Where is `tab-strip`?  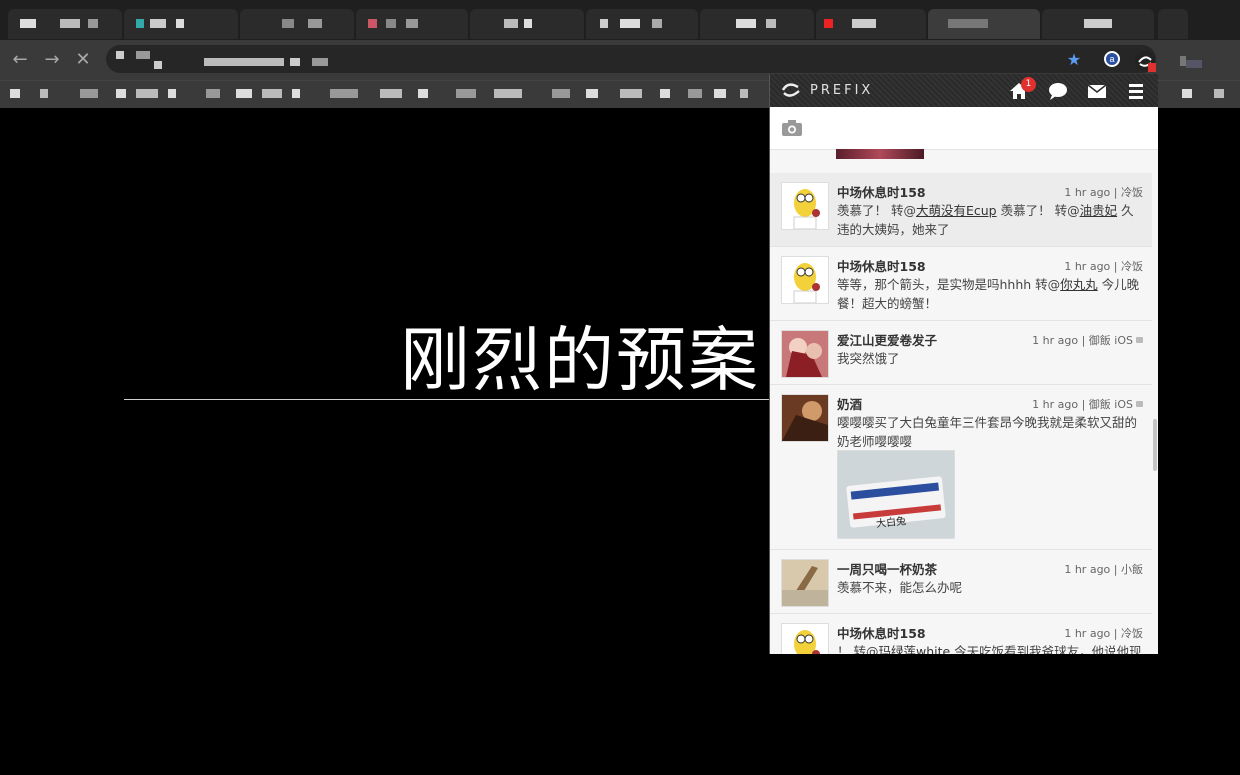
tab-strip is located at coordinates (620, 20).